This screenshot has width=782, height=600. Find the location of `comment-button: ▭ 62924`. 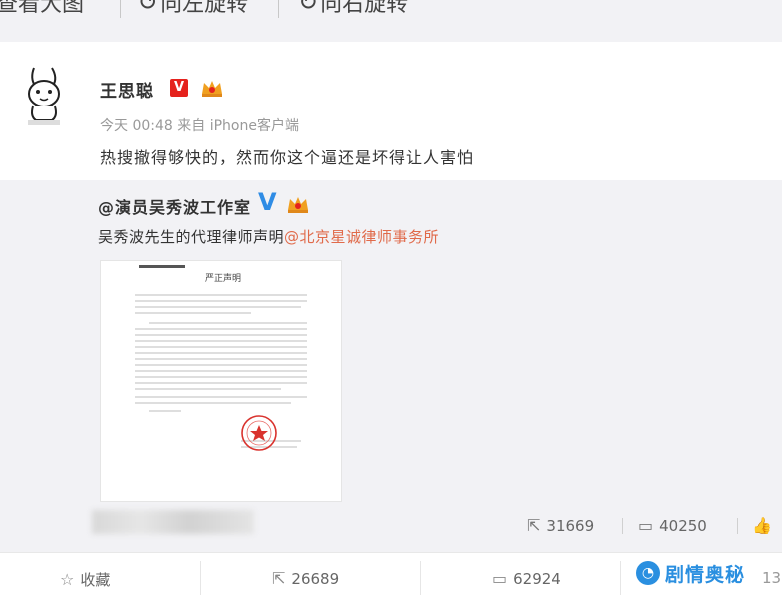

comment-button: ▭ 62924 is located at coordinates (526, 578).